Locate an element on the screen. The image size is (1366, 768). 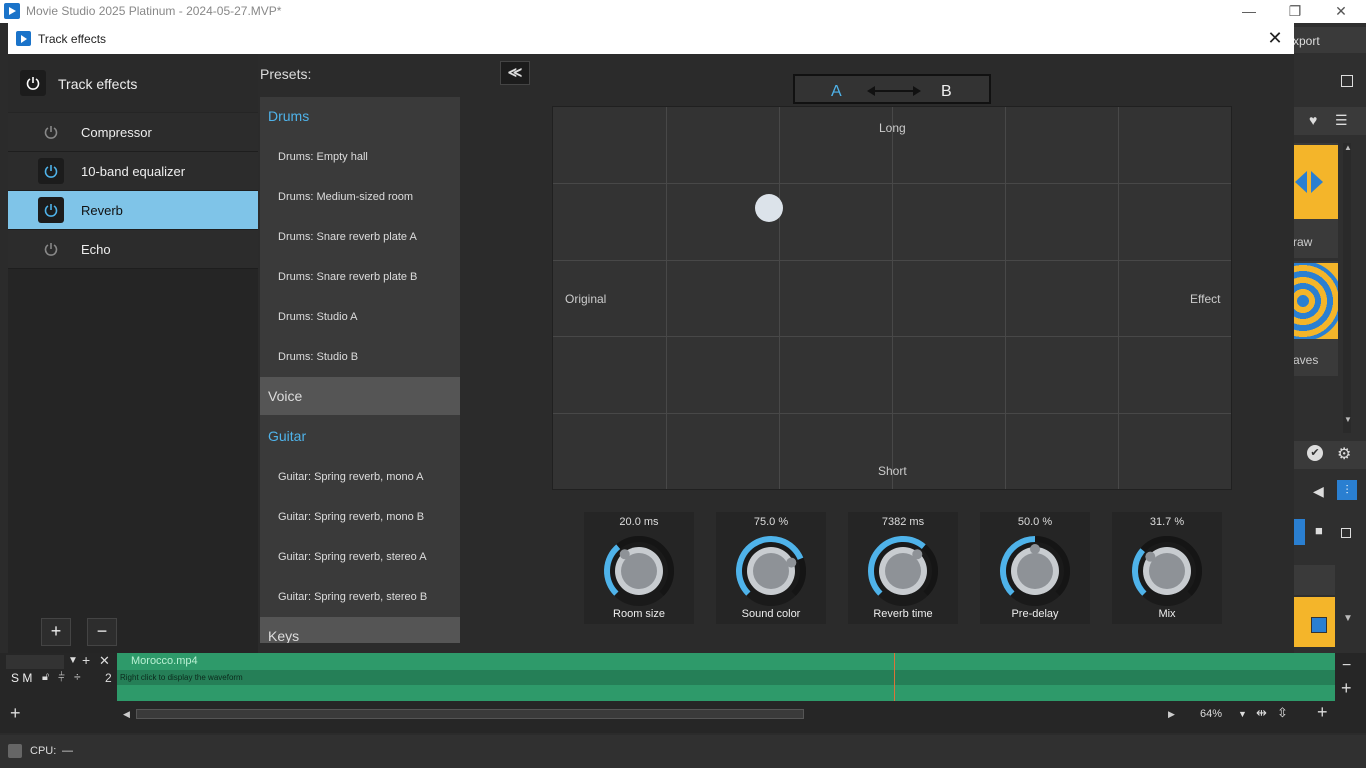
gear-icon: ⚙ is located at coordinates (1344, 454).